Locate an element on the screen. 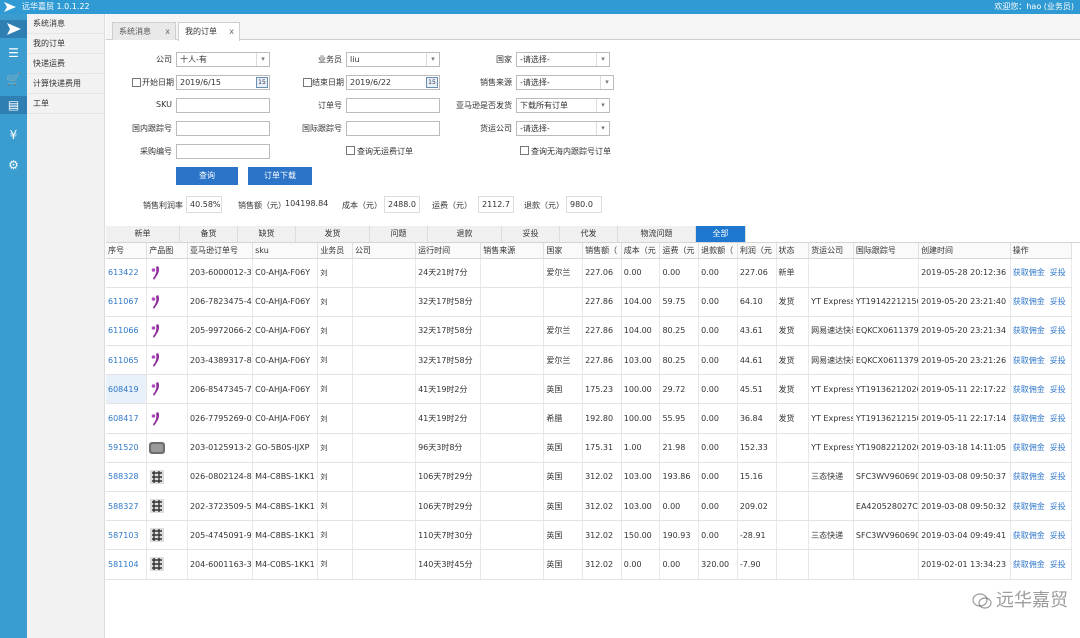 Image resolution: width=1080 pixels, height=638 pixels. purchase-no-input is located at coordinates (223, 151).